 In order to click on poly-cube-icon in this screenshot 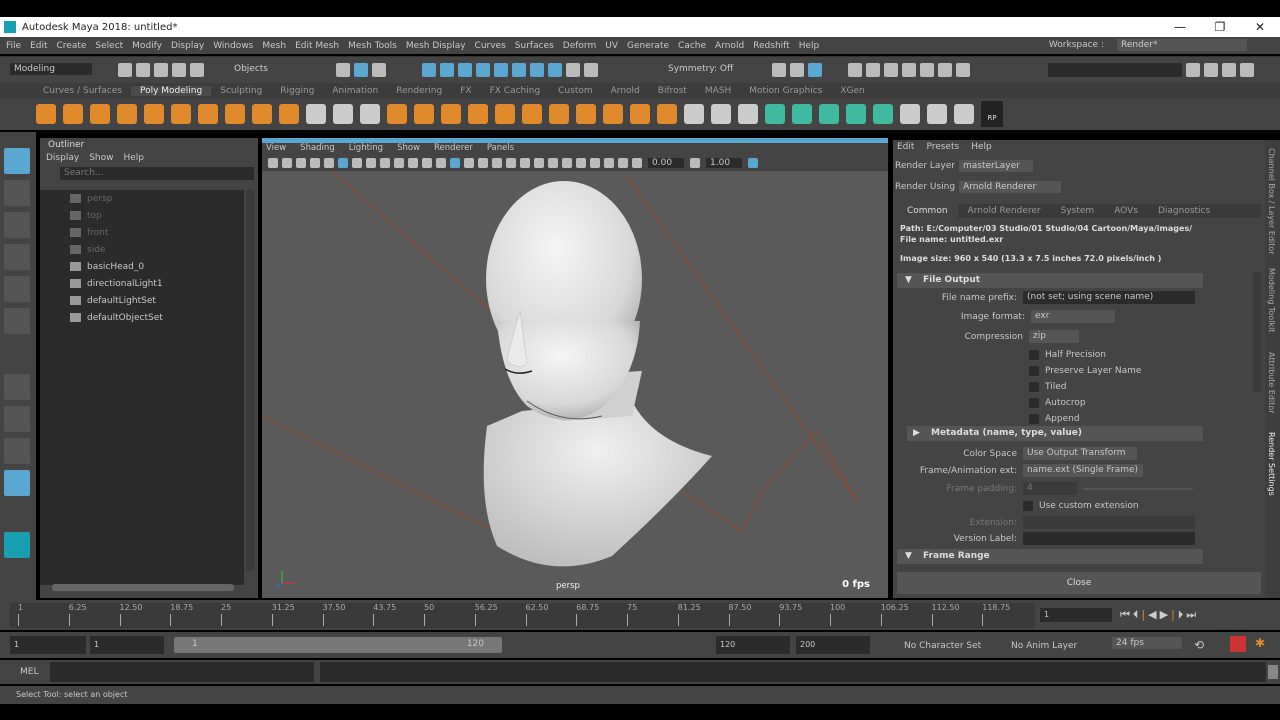, I will do `click(73, 114)`.